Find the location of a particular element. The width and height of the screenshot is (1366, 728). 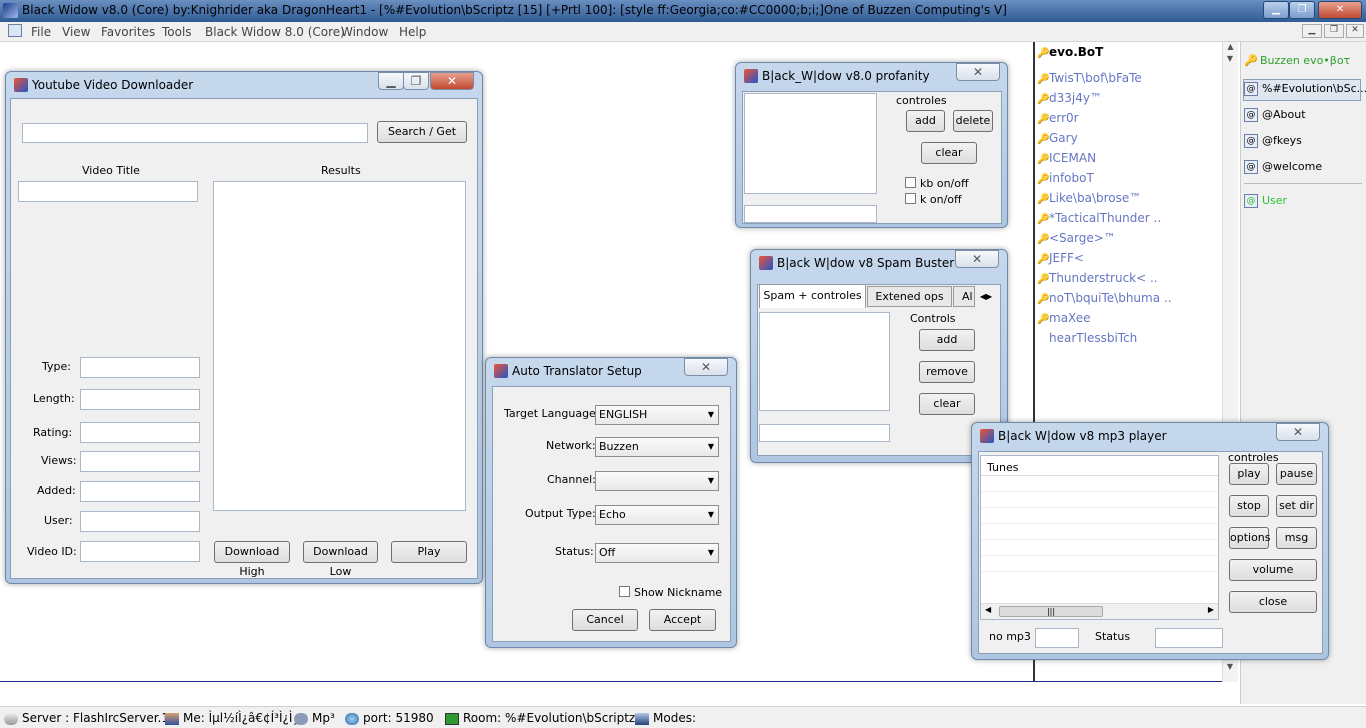

menu-help: Help is located at coordinates (412, 32).